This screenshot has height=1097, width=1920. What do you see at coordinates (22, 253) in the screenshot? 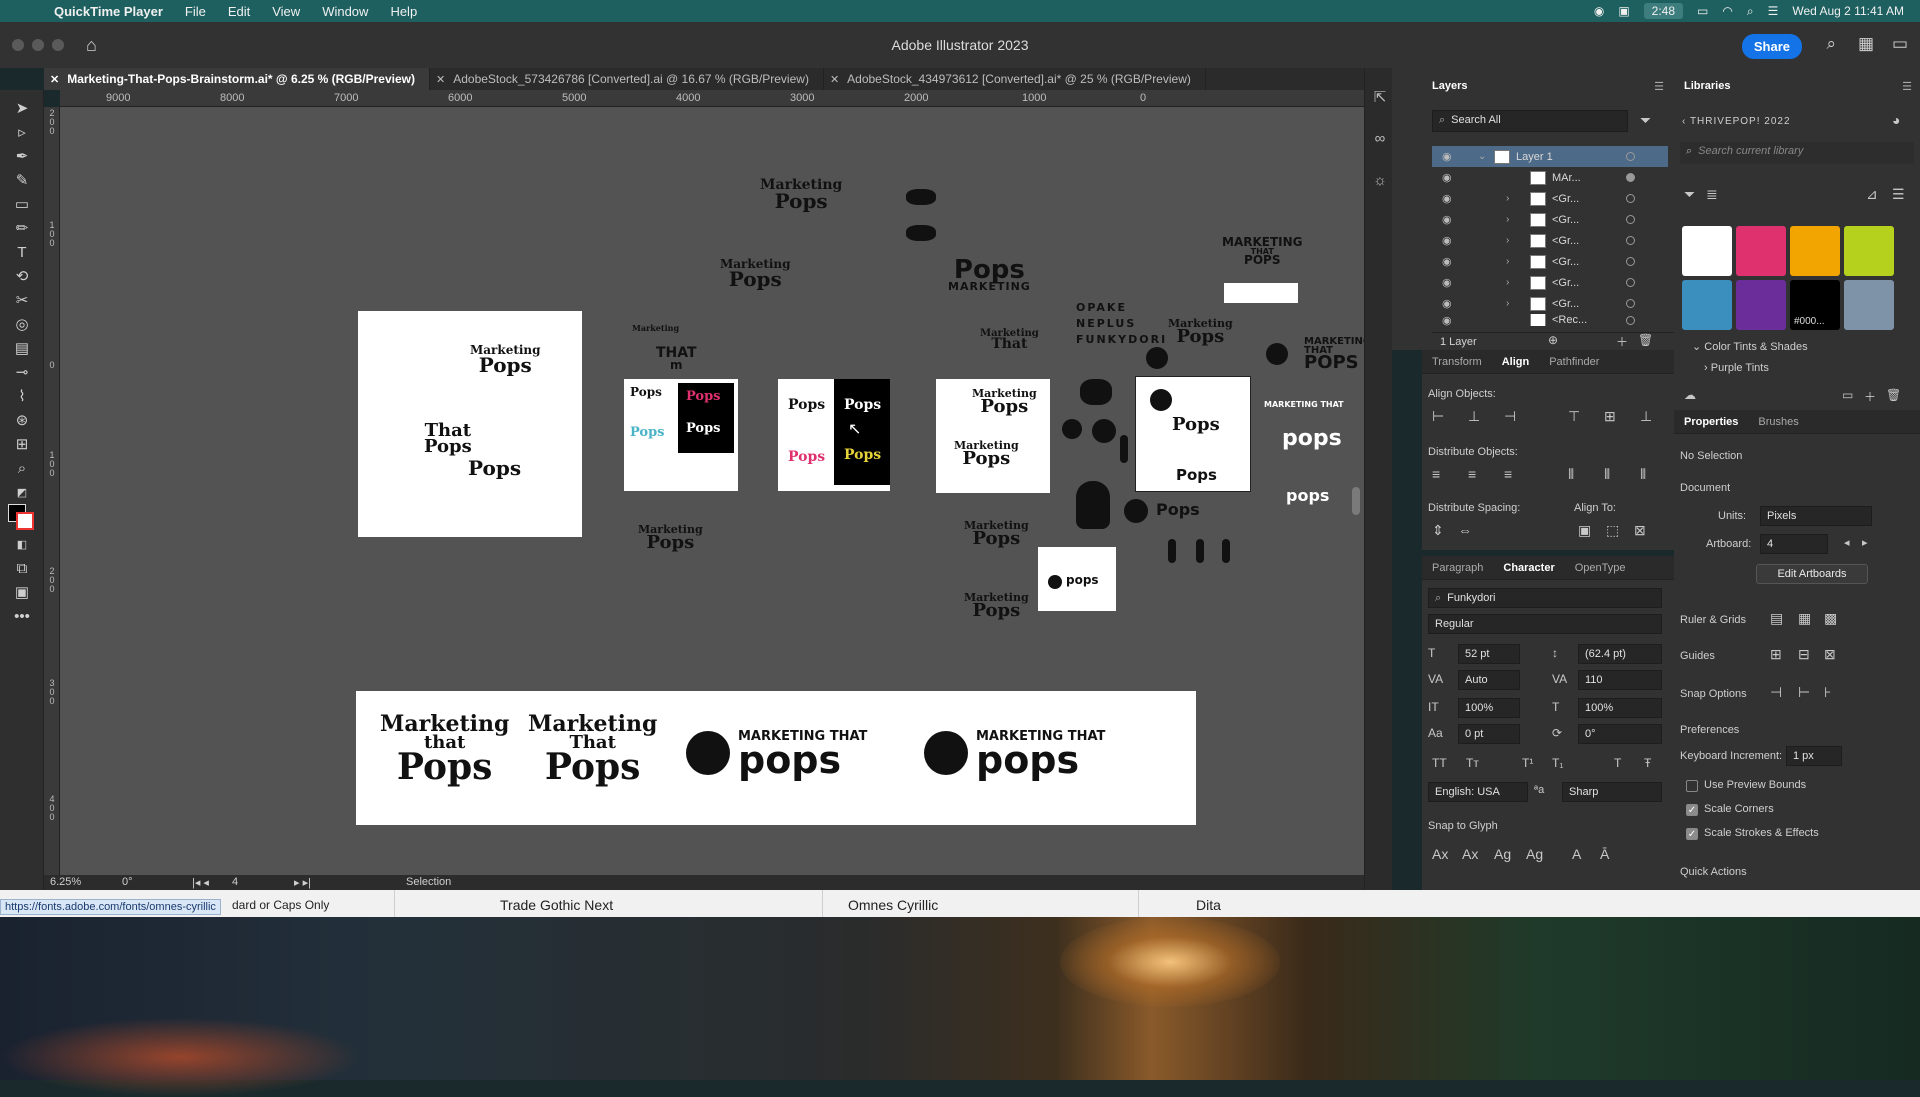
I see `type-tool-icon: T` at bounding box center [22, 253].